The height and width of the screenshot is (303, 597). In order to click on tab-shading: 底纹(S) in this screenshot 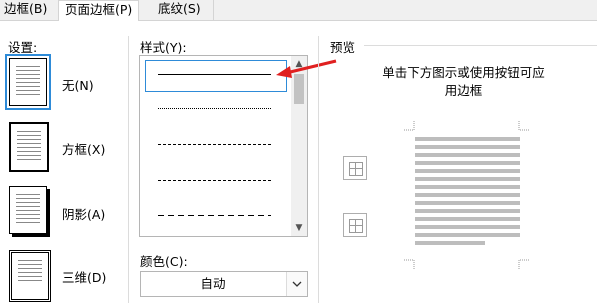, I will do `click(179, 10)`.